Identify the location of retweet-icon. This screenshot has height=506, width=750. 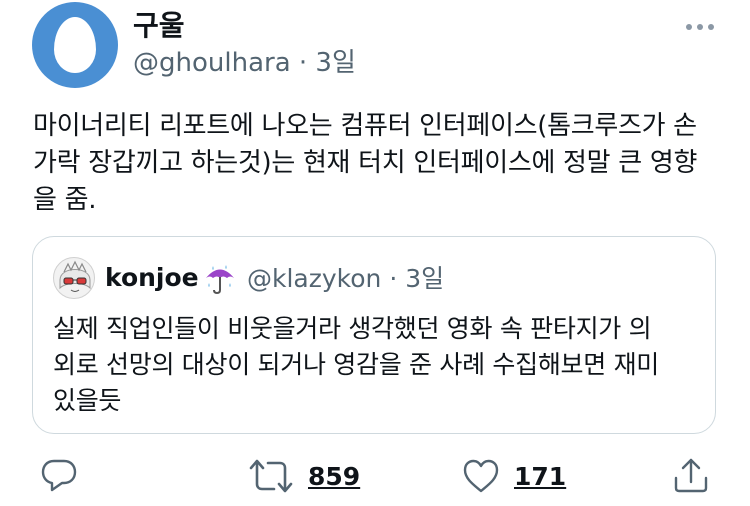
(271, 476).